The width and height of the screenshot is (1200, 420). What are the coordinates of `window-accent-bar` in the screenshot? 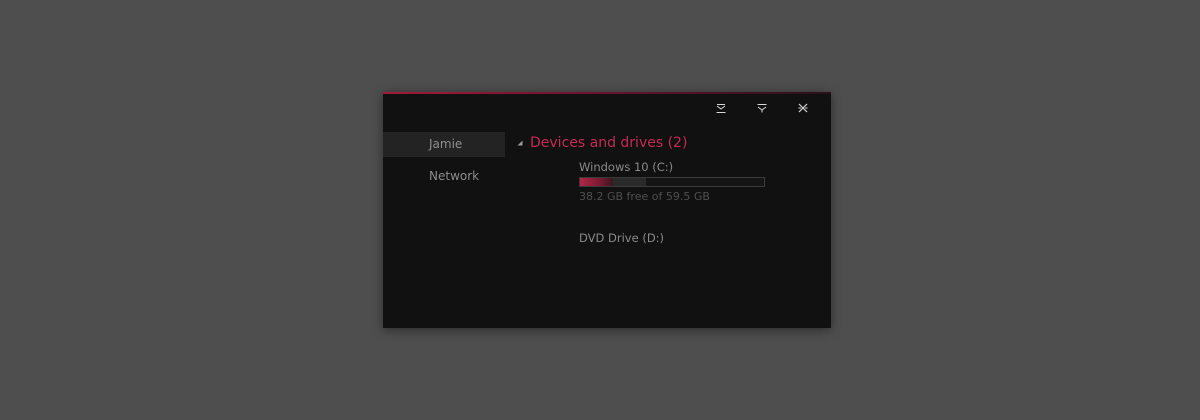 It's located at (607, 93).